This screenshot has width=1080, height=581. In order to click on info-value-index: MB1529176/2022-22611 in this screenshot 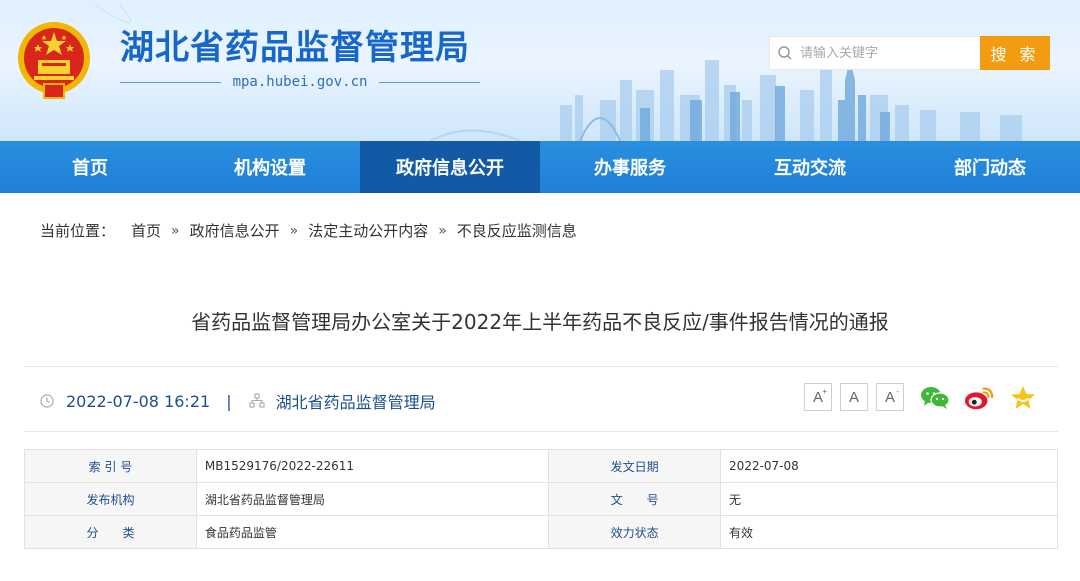, I will do `click(372, 466)`.